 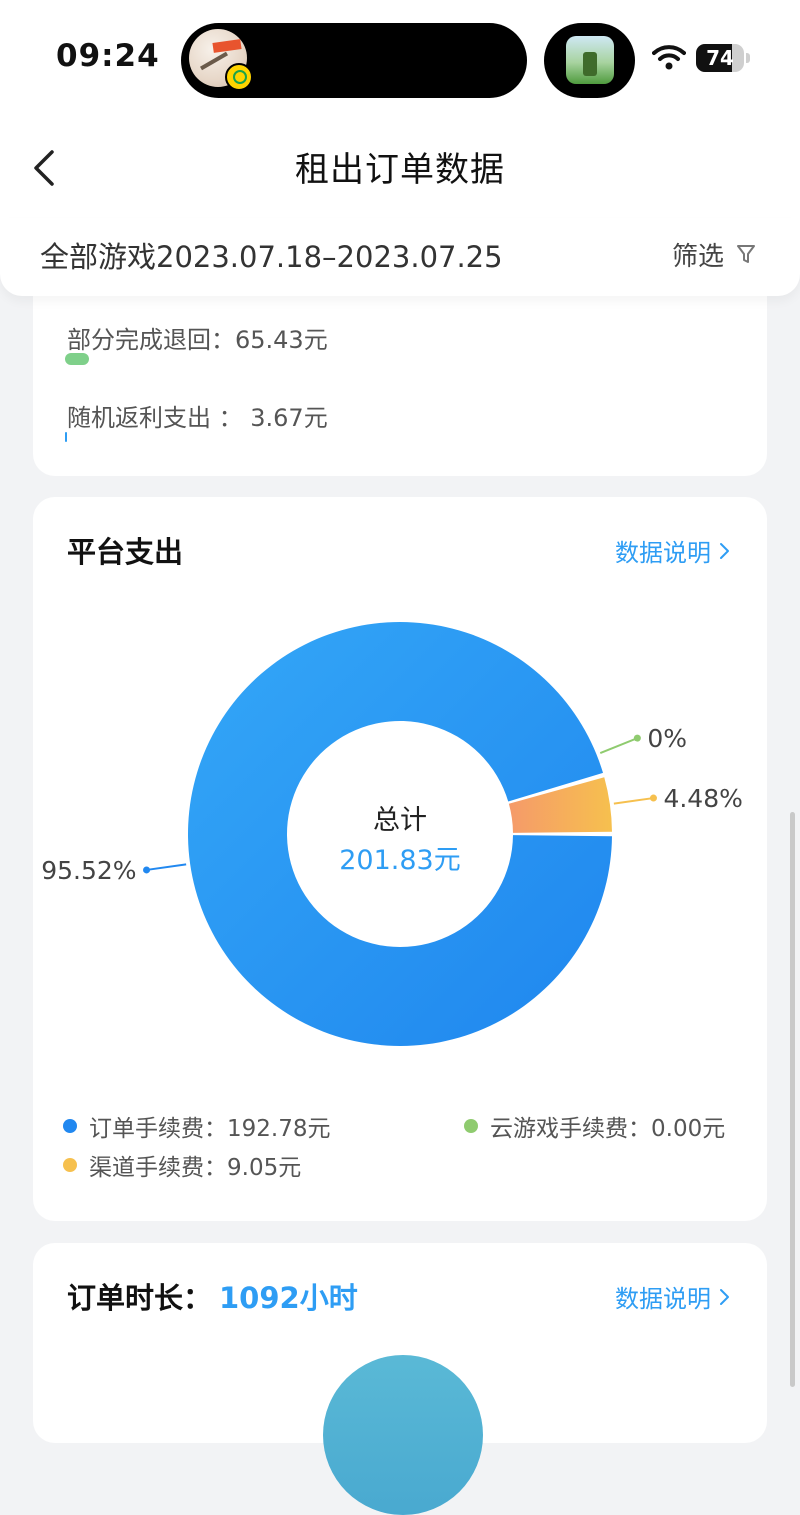 I want to click on legend-label: 渠道手续费：9.05元, so click(x=195, y=1168).